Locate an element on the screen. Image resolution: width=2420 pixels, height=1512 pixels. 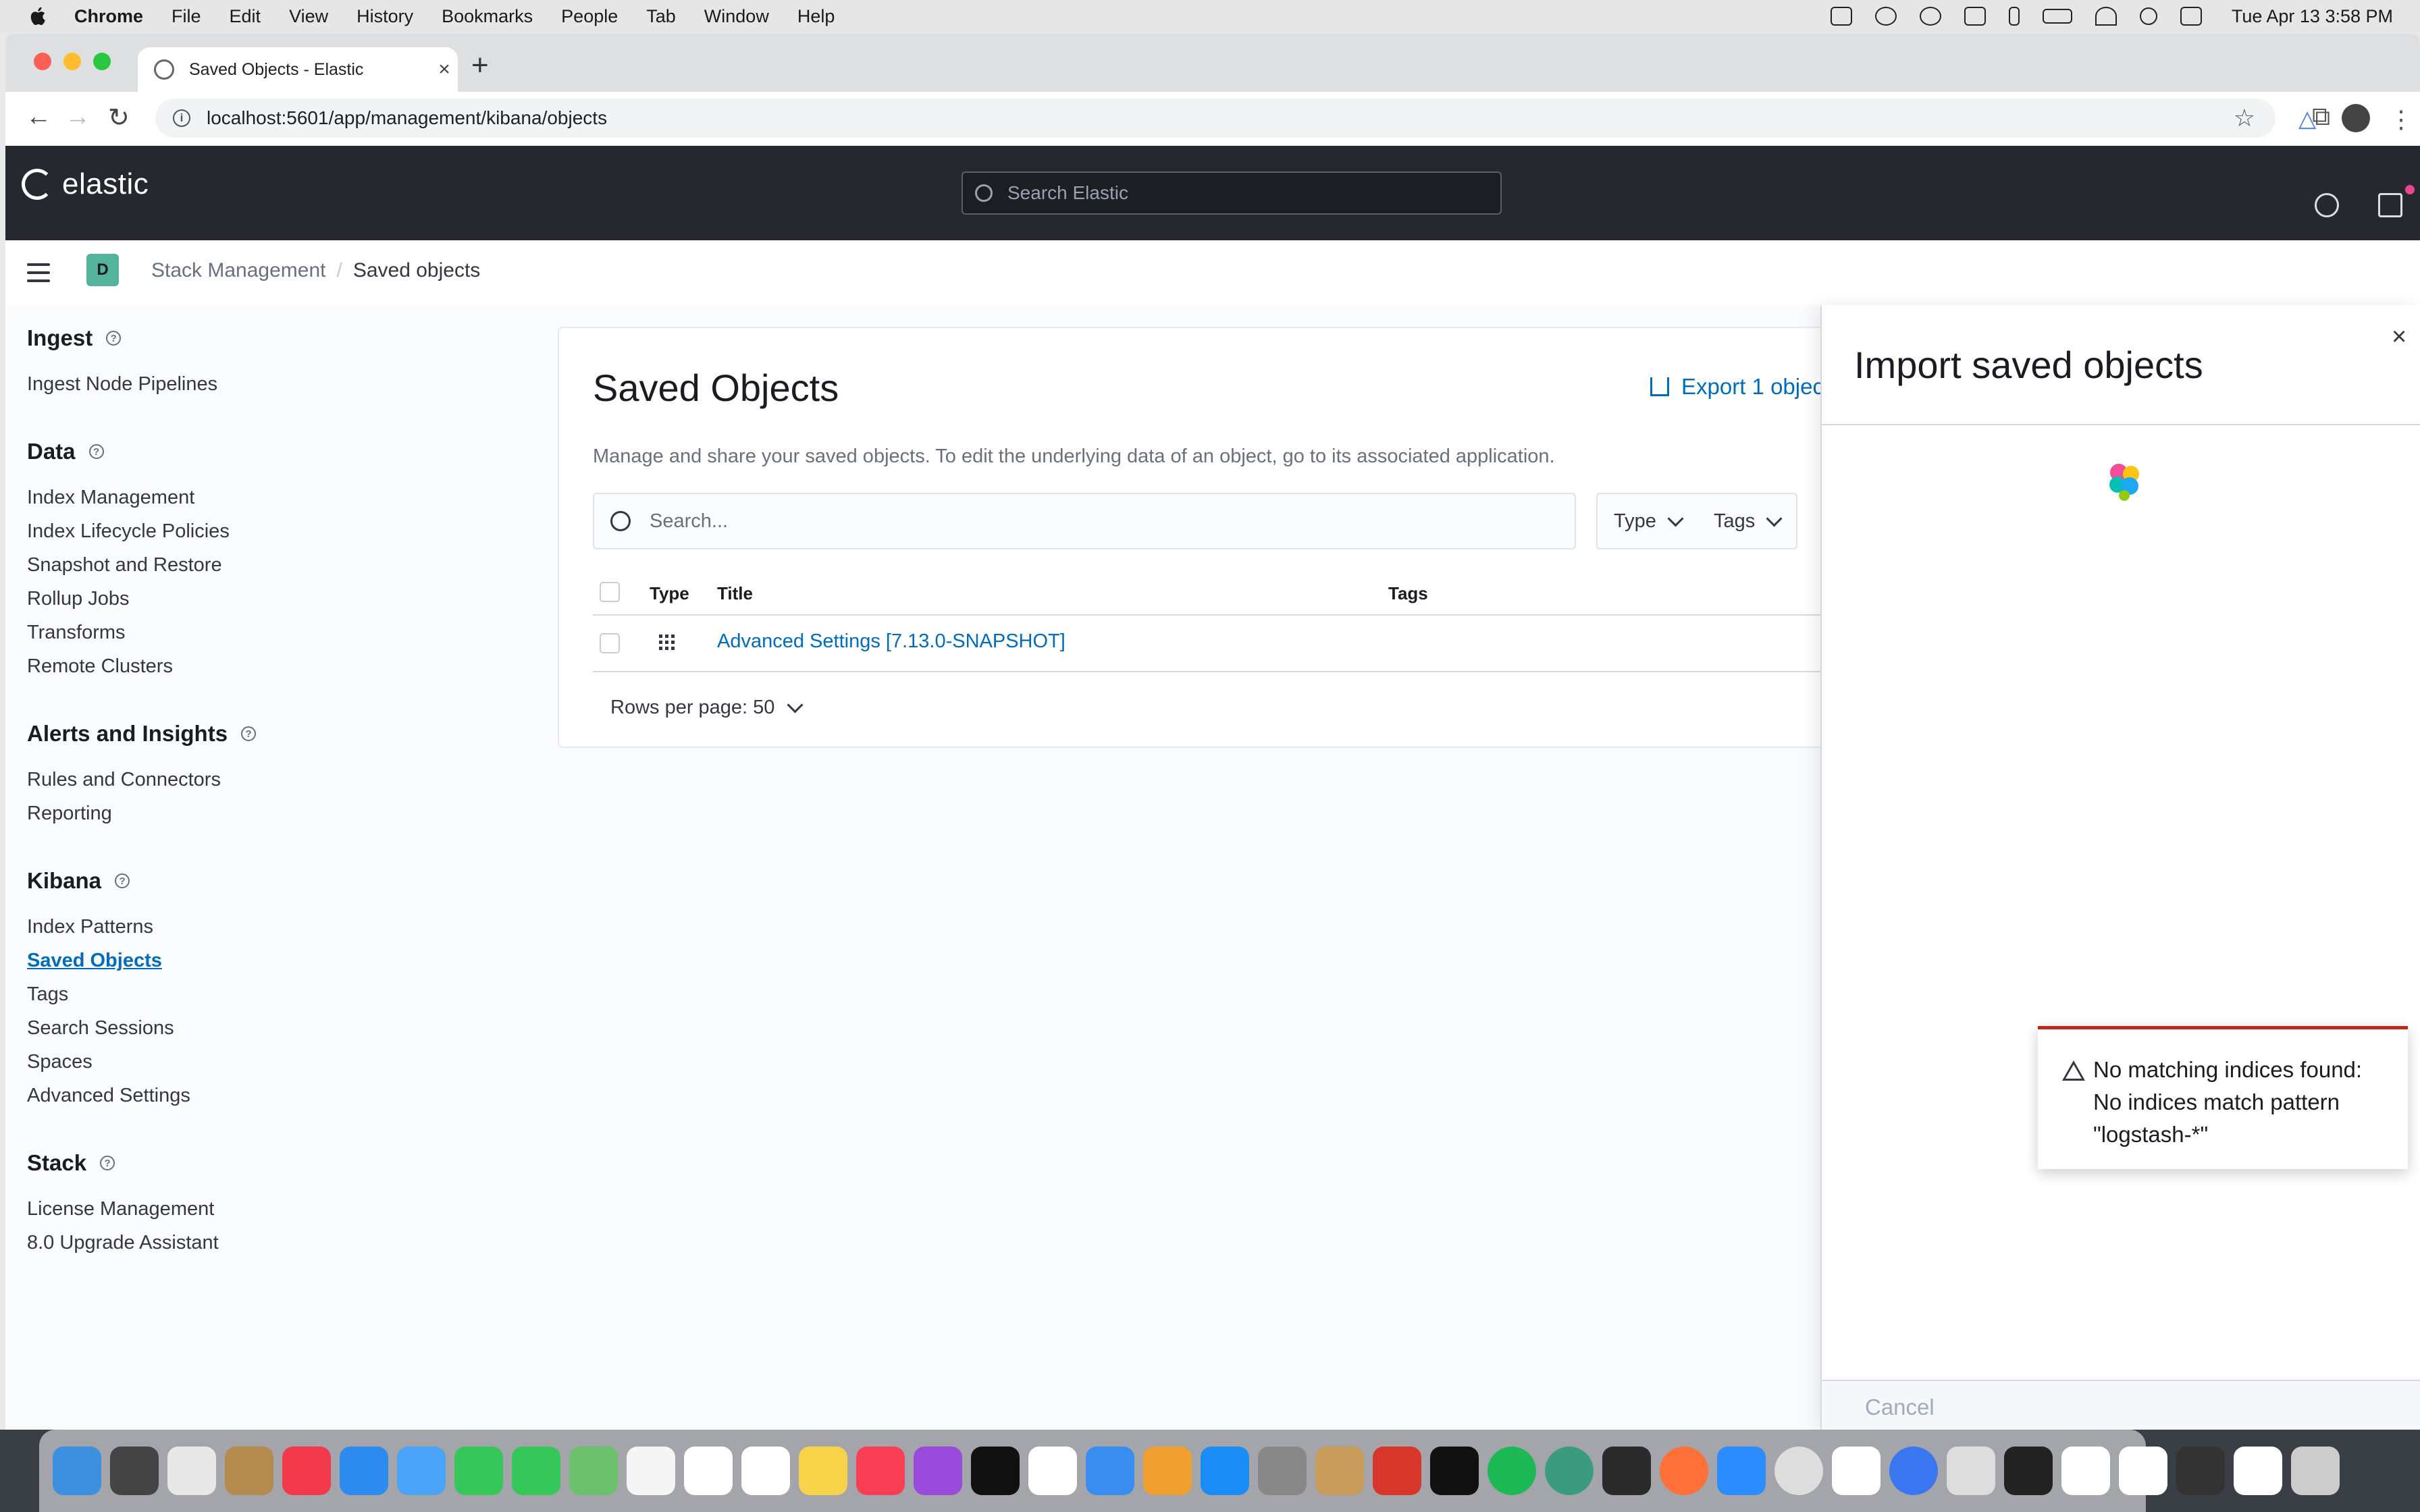
battery-icon is located at coordinates (2057, 16).